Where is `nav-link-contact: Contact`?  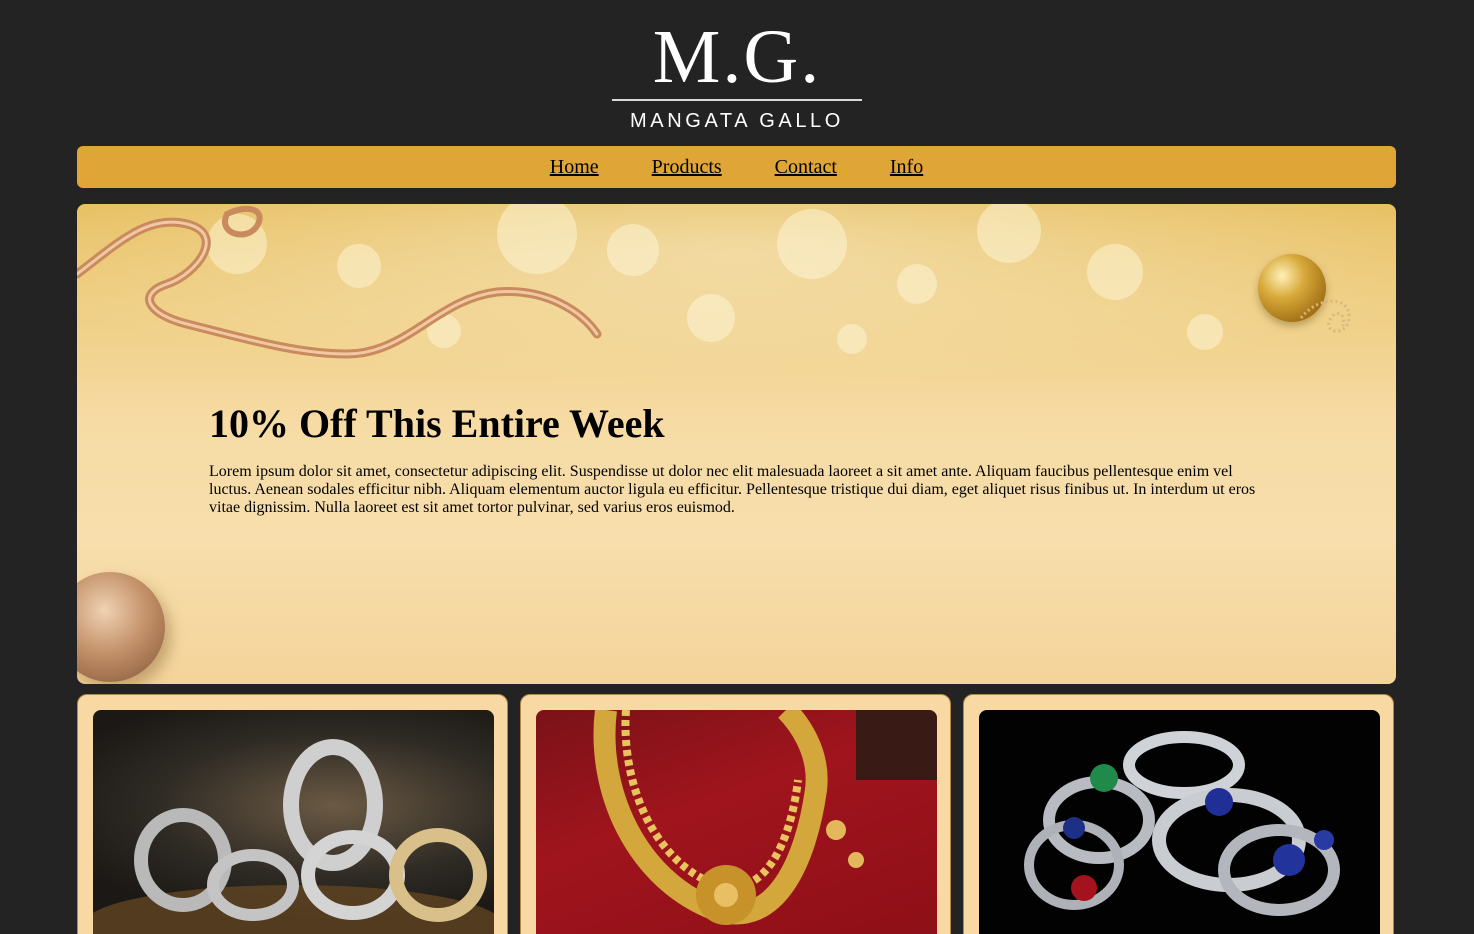 nav-link-contact: Contact is located at coordinates (806, 167).